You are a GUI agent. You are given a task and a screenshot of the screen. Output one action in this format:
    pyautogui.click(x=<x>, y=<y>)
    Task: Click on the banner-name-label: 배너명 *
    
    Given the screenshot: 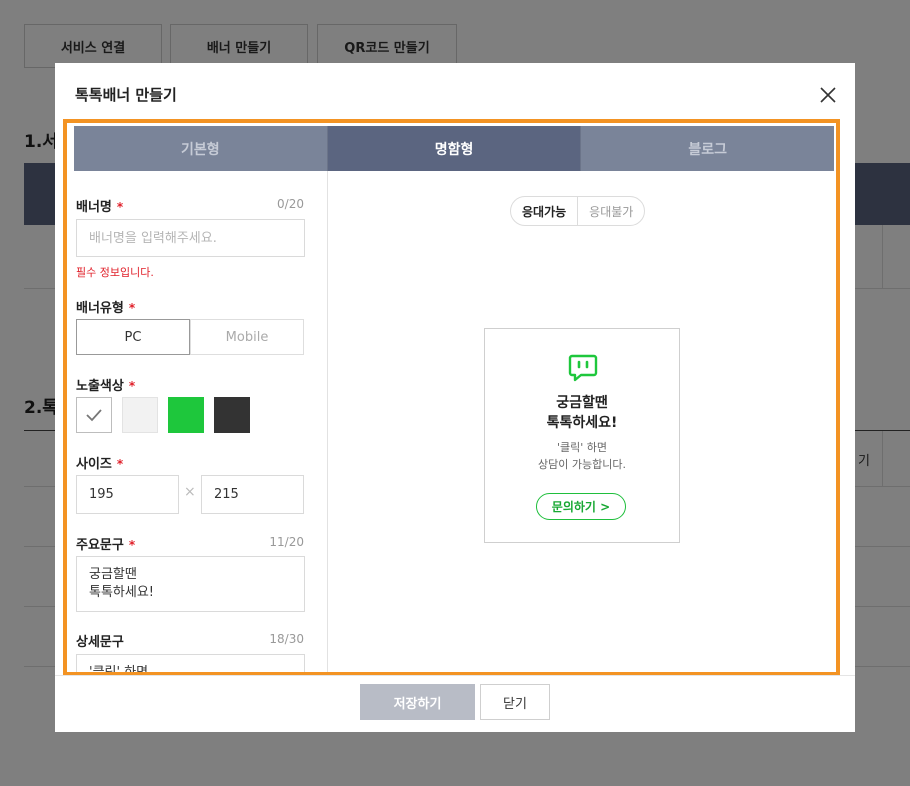 What is the action you would take?
    pyautogui.click(x=100, y=207)
    